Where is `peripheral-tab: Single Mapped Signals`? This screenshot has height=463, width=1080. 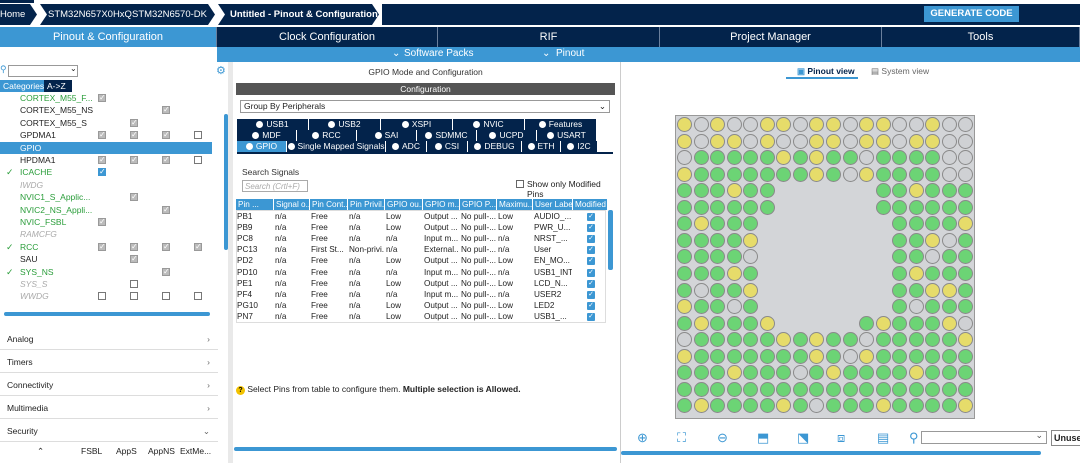
peripheral-tab: Single Mapped Signals is located at coordinates (336, 146).